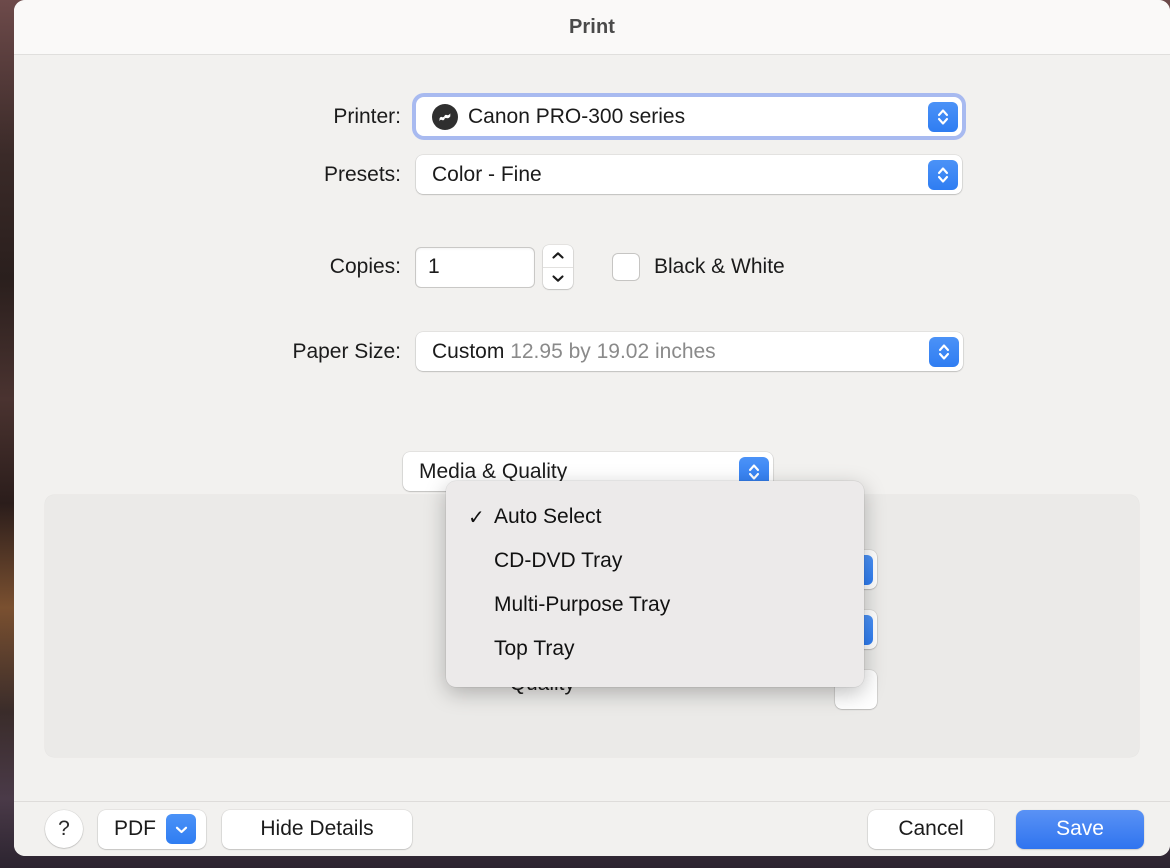 This screenshot has width=1170, height=868. What do you see at coordinates (476, 517) in the screenshot?
I see `checkmark-icon: ✓` at bounding box center [476, 517].